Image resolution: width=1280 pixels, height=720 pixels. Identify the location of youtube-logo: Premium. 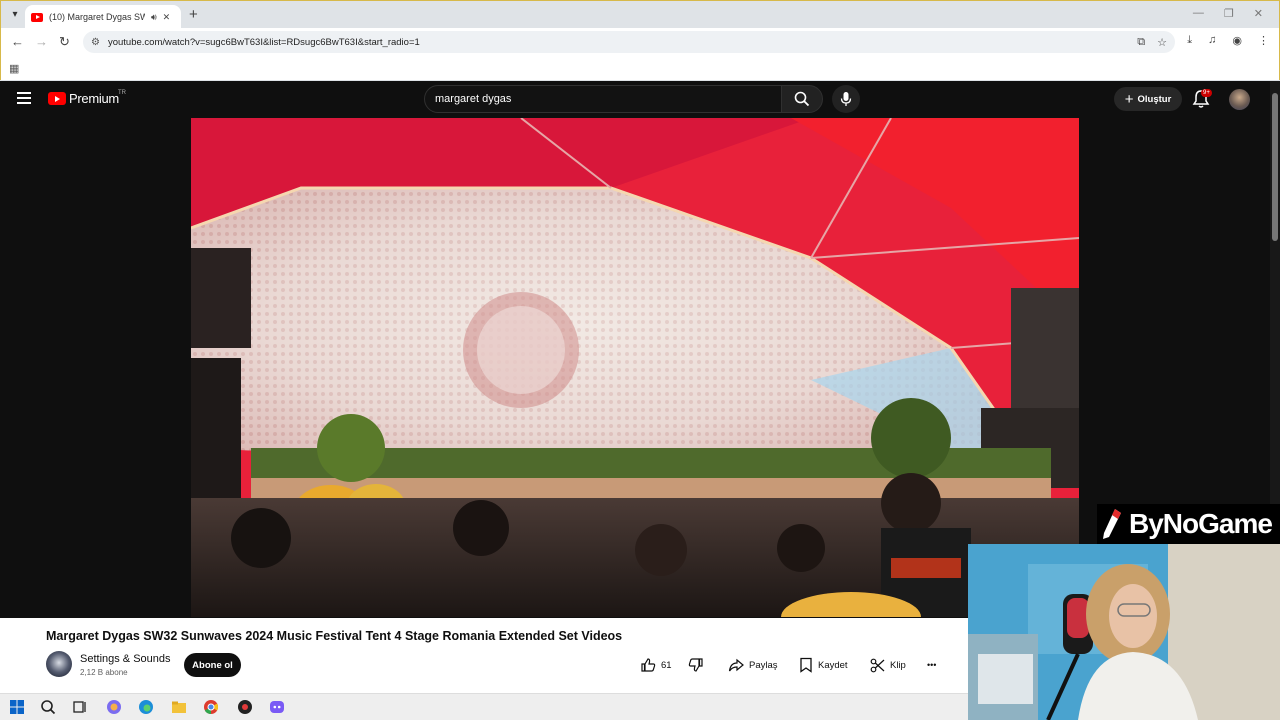
(83, 98).